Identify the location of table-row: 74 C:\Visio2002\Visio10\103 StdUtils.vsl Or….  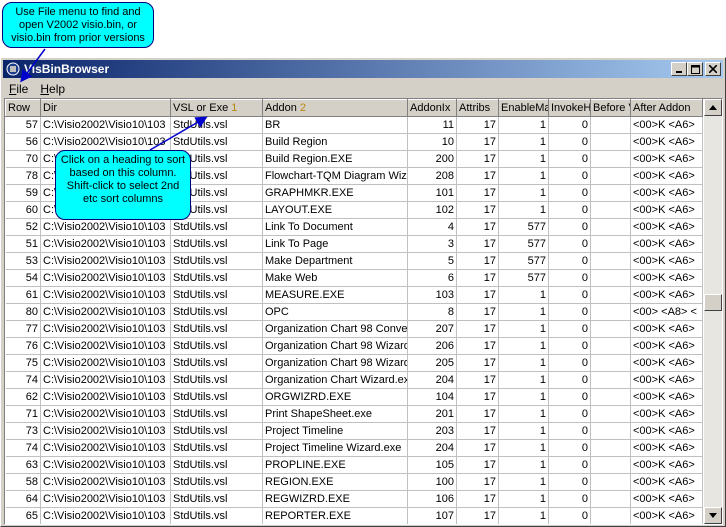
(354, 380).